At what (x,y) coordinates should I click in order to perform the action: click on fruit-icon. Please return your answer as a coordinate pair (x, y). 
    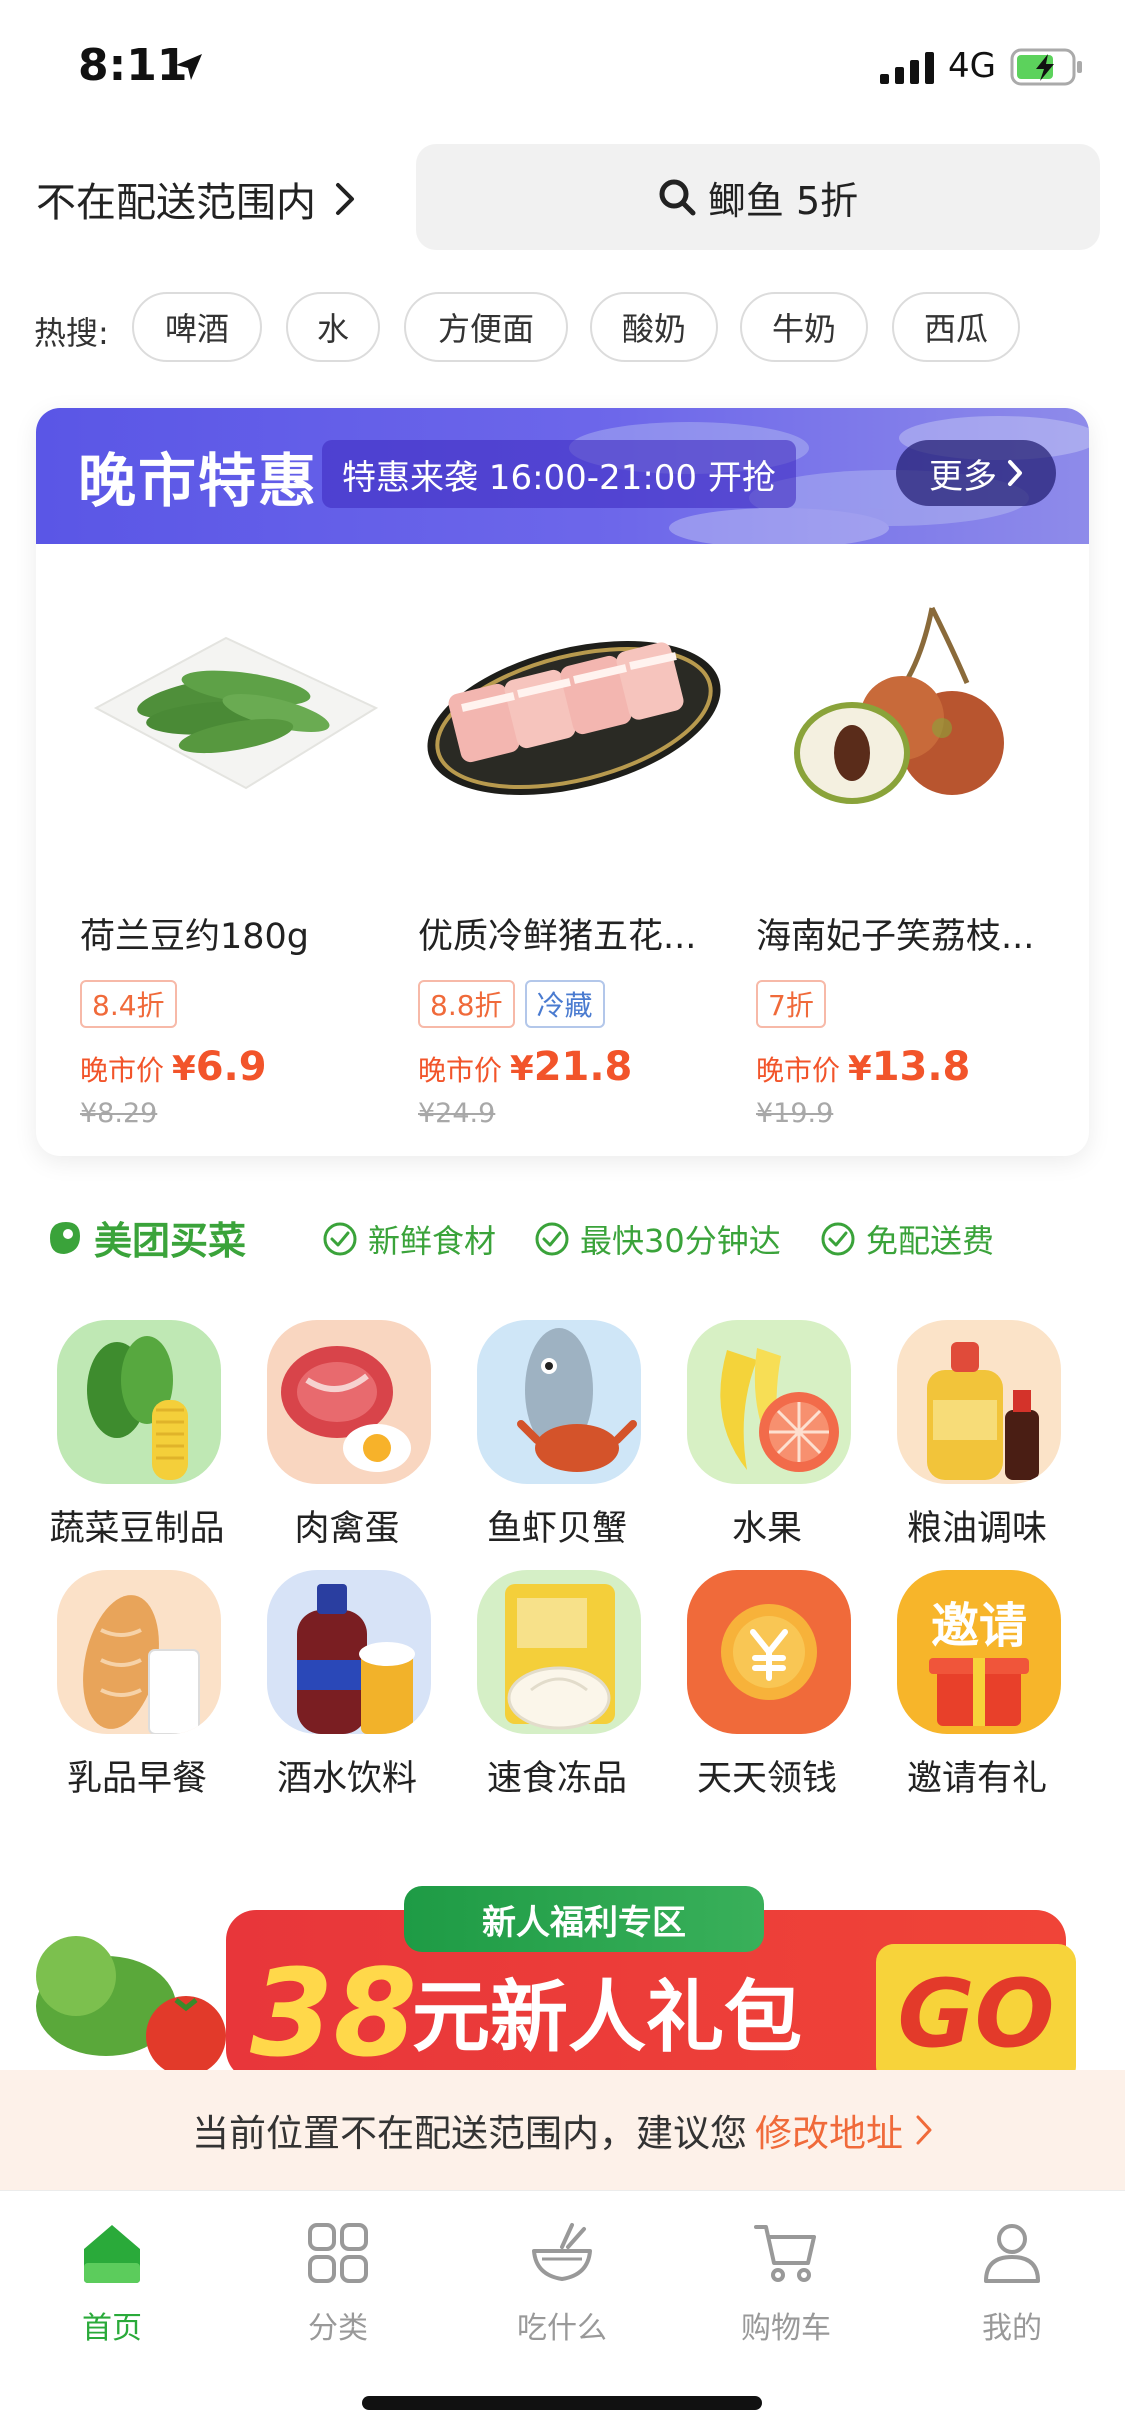
    Looking at the image, I should click on (769, 1402).